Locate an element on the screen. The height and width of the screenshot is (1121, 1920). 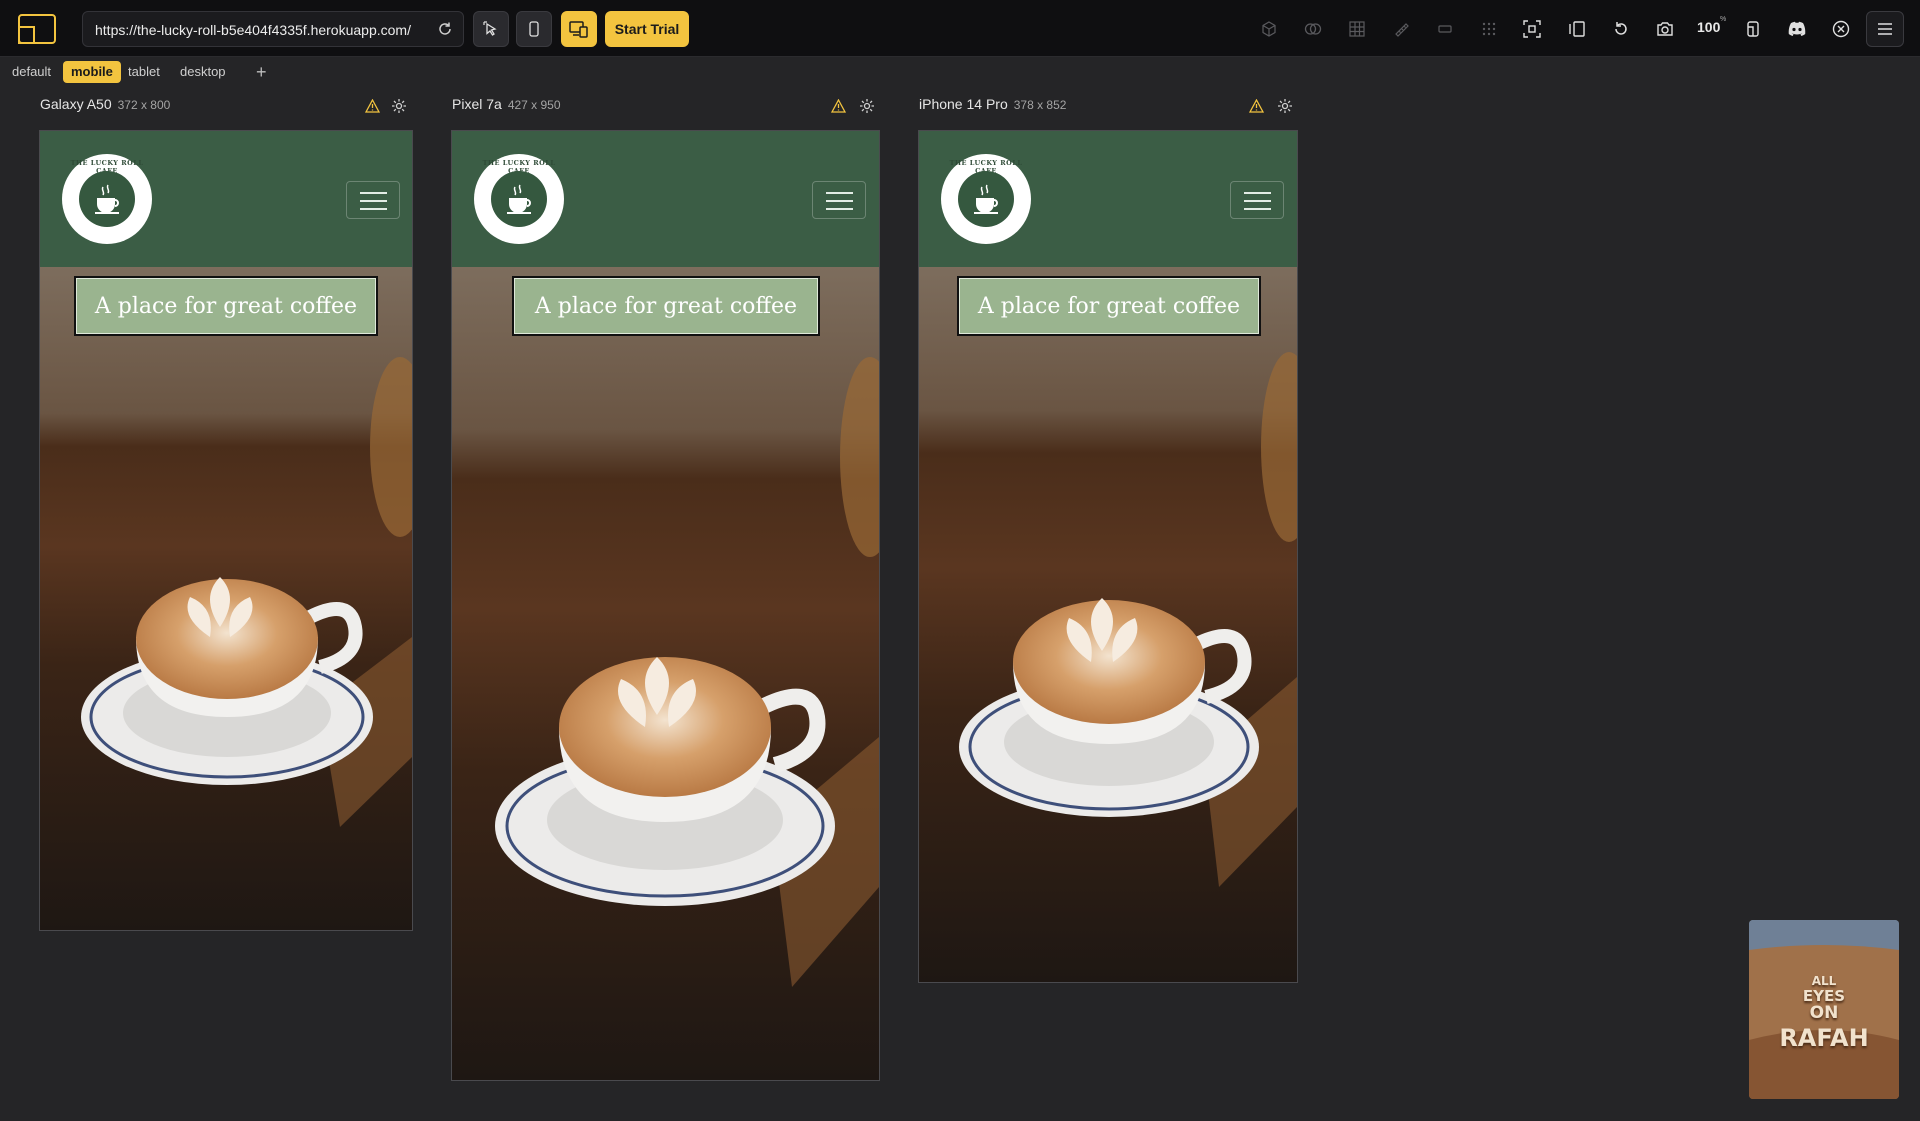
tab-desktop: desktop is located at coordinates (203, 72).